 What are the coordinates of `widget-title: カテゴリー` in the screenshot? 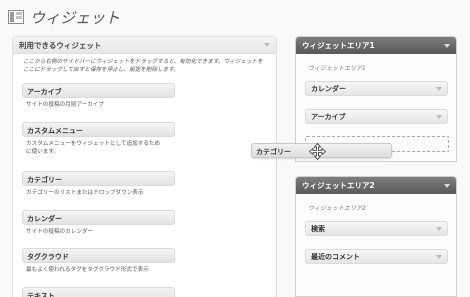 It's located at (98, 178).